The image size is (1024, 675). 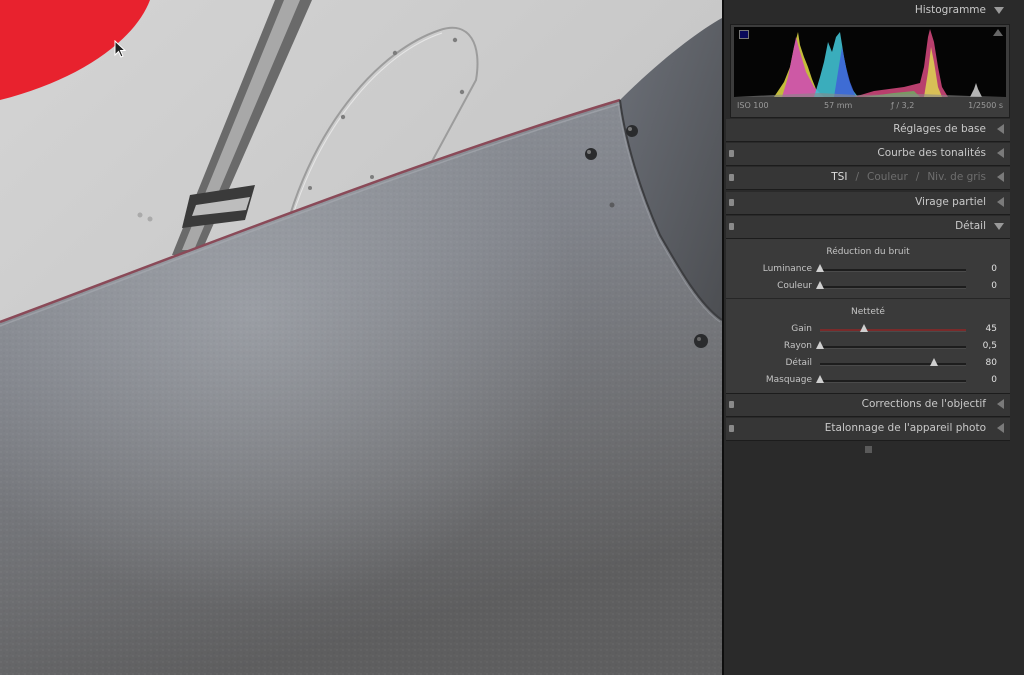 I want to click on detail-title: Détail, so click(x=970, y=226).